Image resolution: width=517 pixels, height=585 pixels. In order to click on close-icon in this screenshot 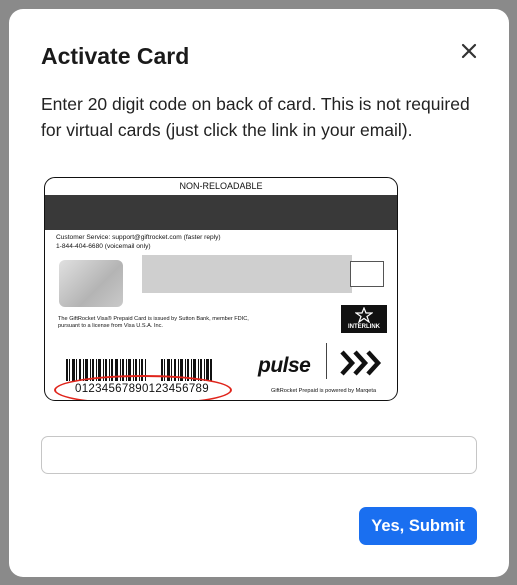, I will do `click(469, 51)`.